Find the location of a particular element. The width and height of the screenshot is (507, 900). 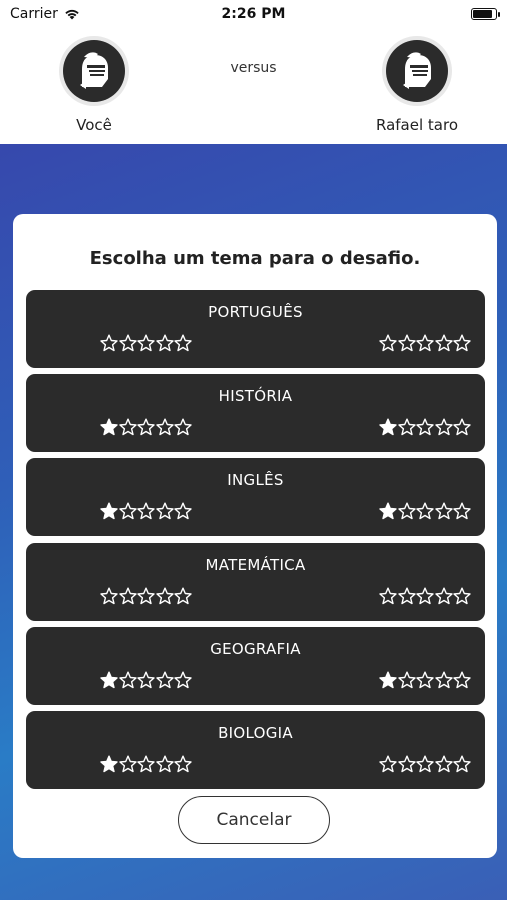

status-bar: Carrier 2:26 PM is located at coordinates (253, 14).